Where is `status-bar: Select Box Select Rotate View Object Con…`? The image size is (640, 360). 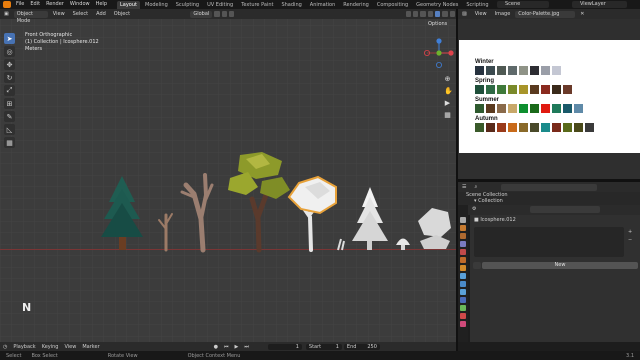 status-bar: Select Box Select Rotate View Object Con… is located at coordinates (320, 355).